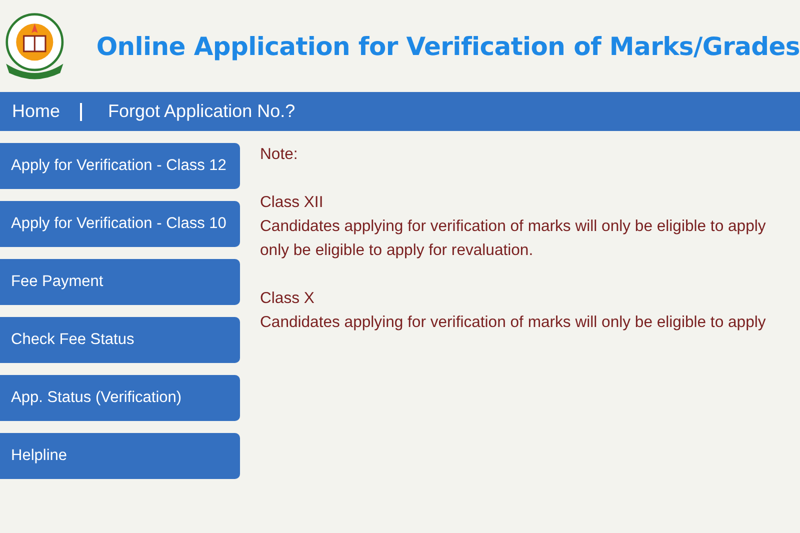 This screenshot has width=800, height=533. I want to click on note-text: only be eligible to apply for revaluation., so click(397, 251).